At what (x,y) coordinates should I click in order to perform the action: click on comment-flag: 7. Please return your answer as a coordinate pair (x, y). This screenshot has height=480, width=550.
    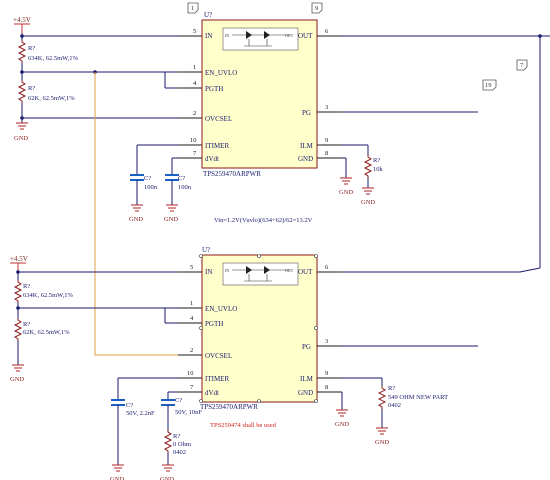
    Looking at the image, I should click on (522, 65).